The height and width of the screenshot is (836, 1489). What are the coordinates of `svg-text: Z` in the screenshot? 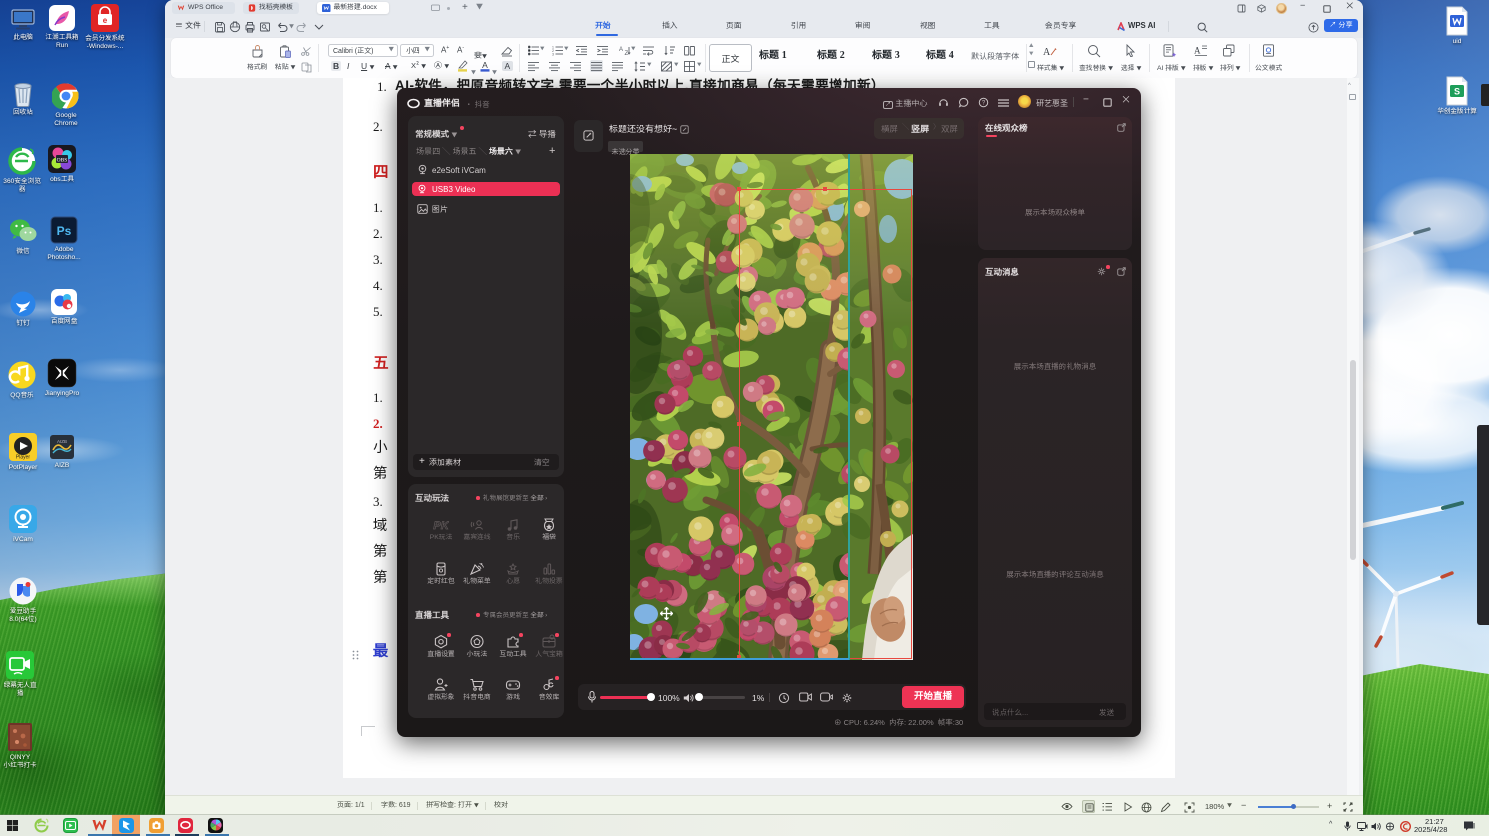 It's located at (626, 53).